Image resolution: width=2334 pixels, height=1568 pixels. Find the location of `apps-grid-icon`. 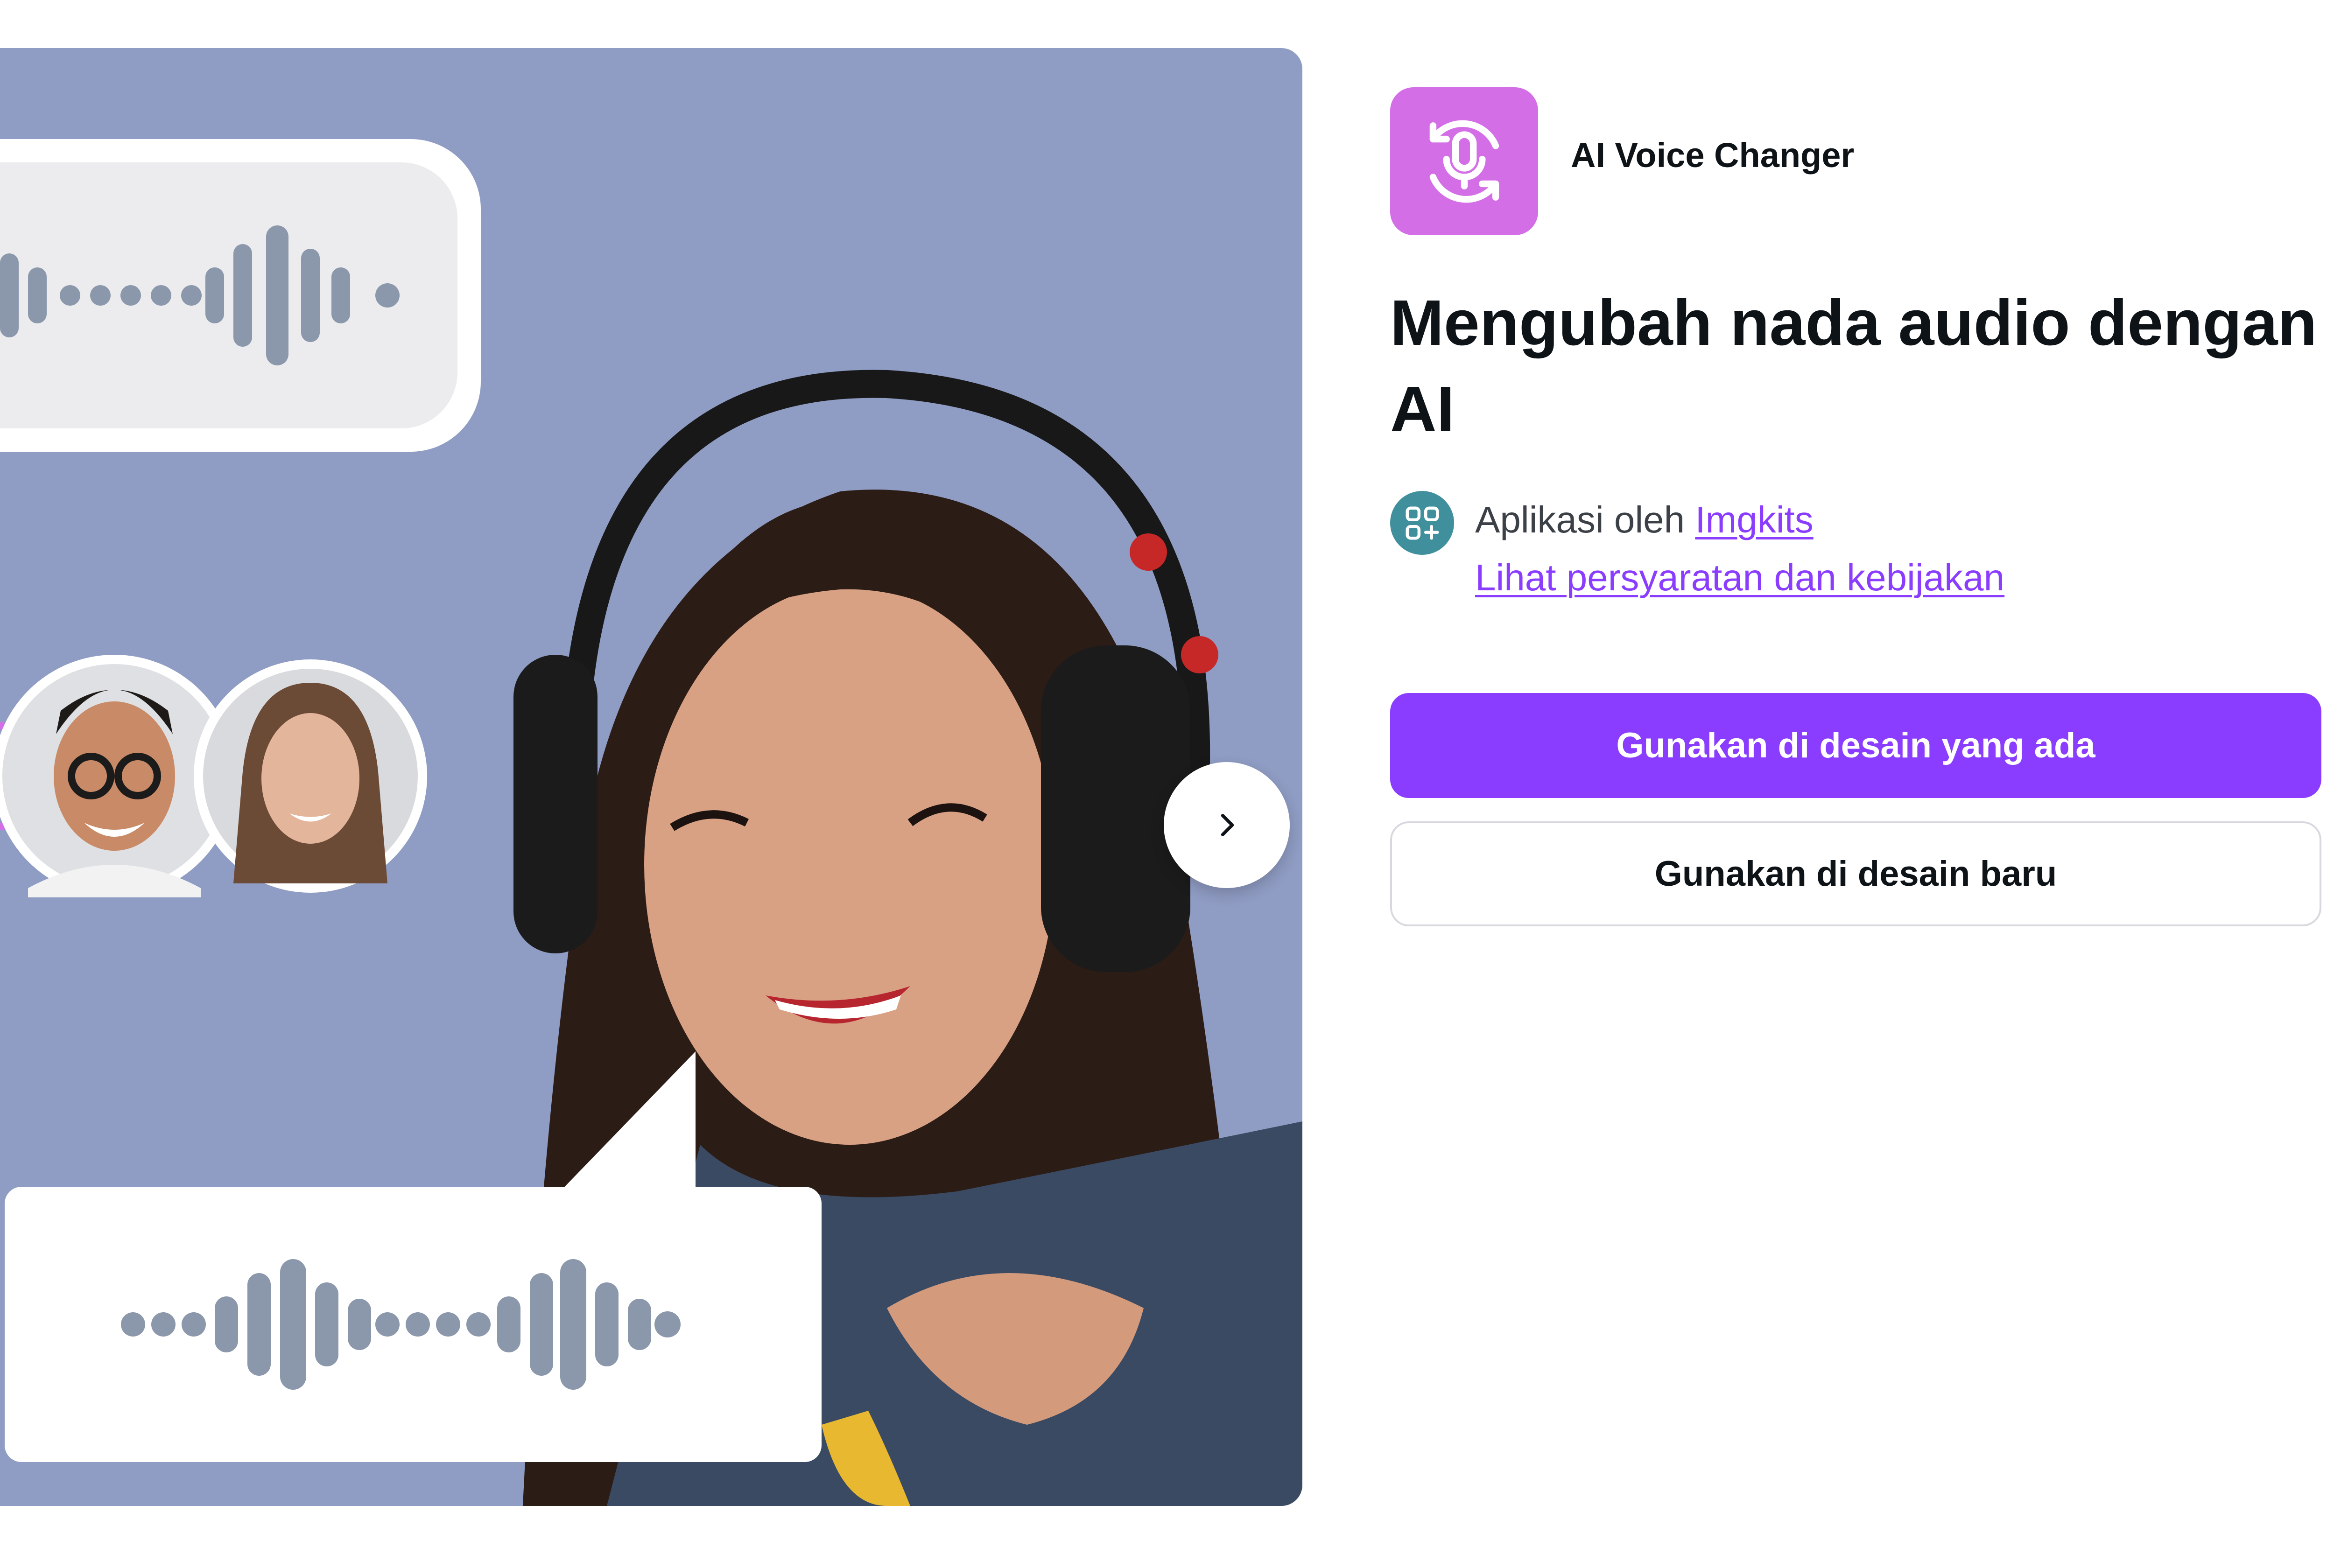

apps-grid-icon is located at coordinates (1422, 522).